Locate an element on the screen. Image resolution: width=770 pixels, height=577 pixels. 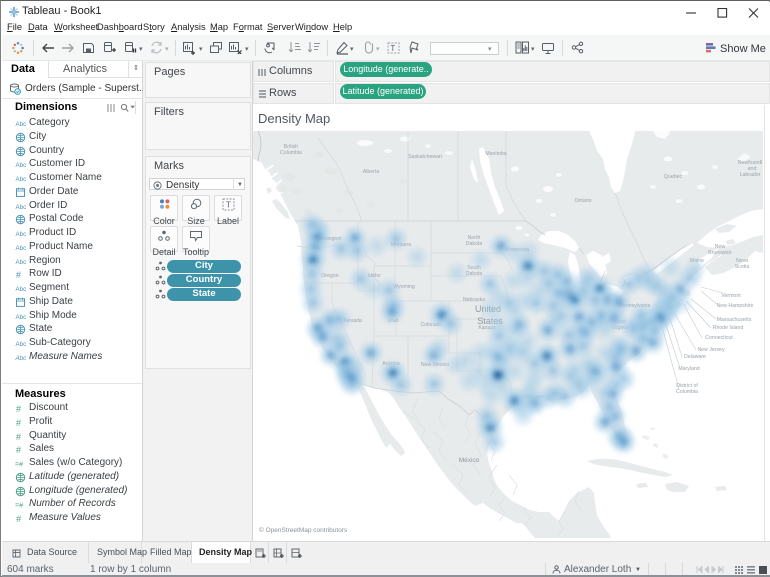
svg-text: Nebraska is located at coordinates (474, 300).